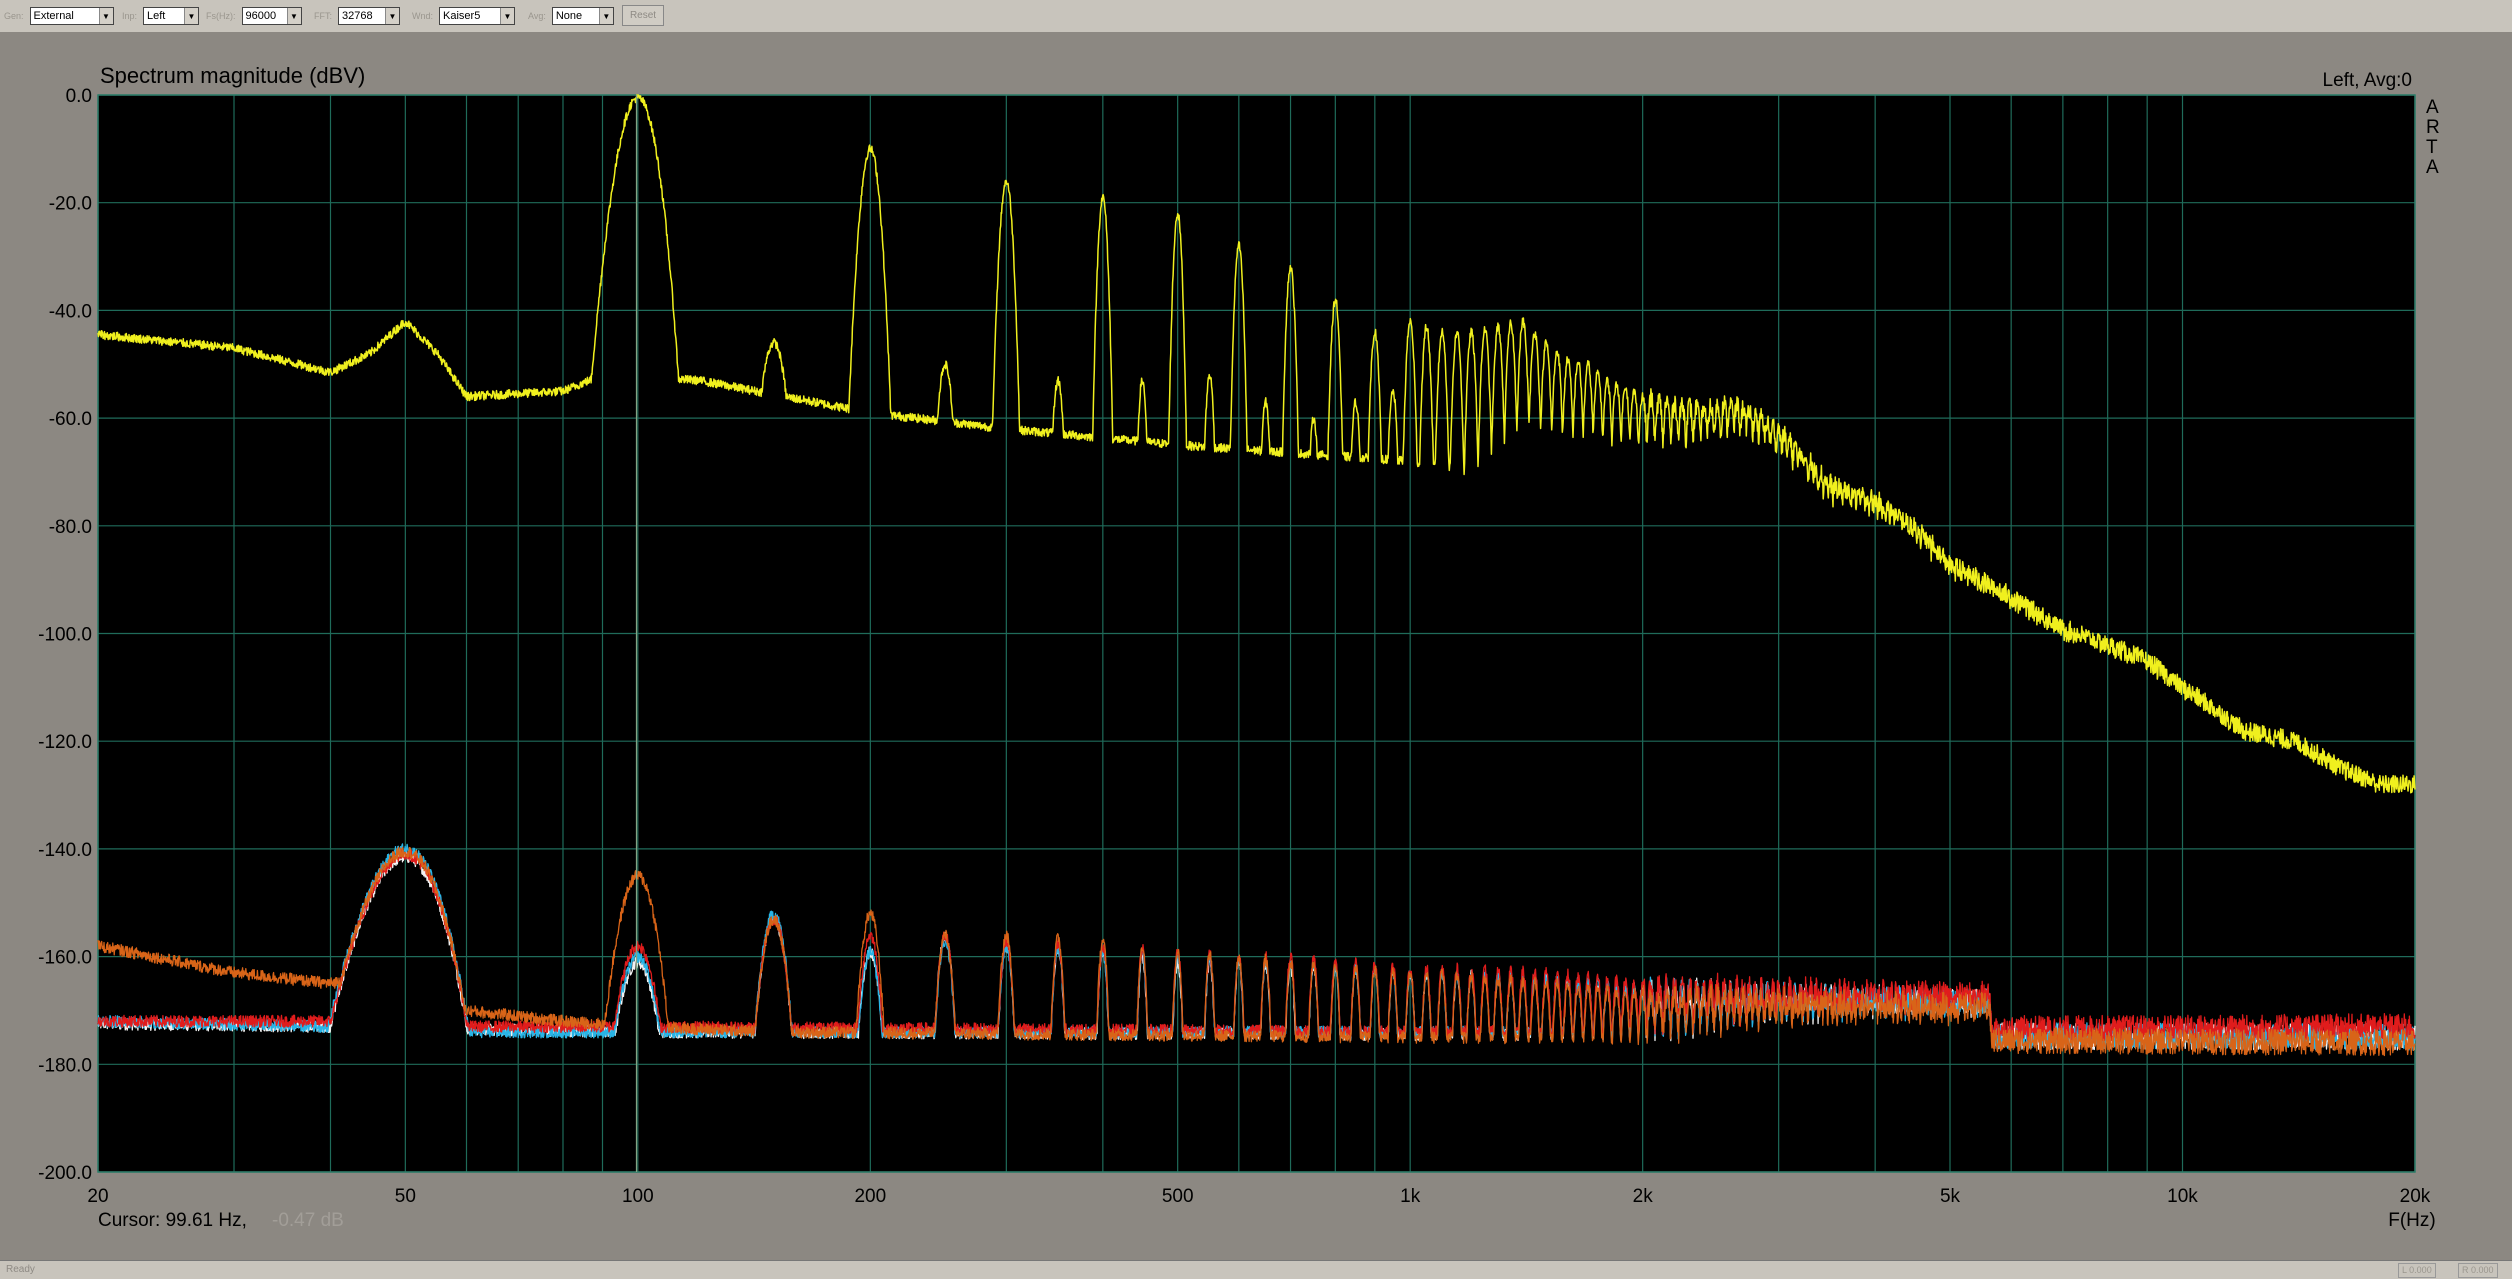 The image size is (2512, 1279). I want to click on logo-letter: R, so click(2433, 127).